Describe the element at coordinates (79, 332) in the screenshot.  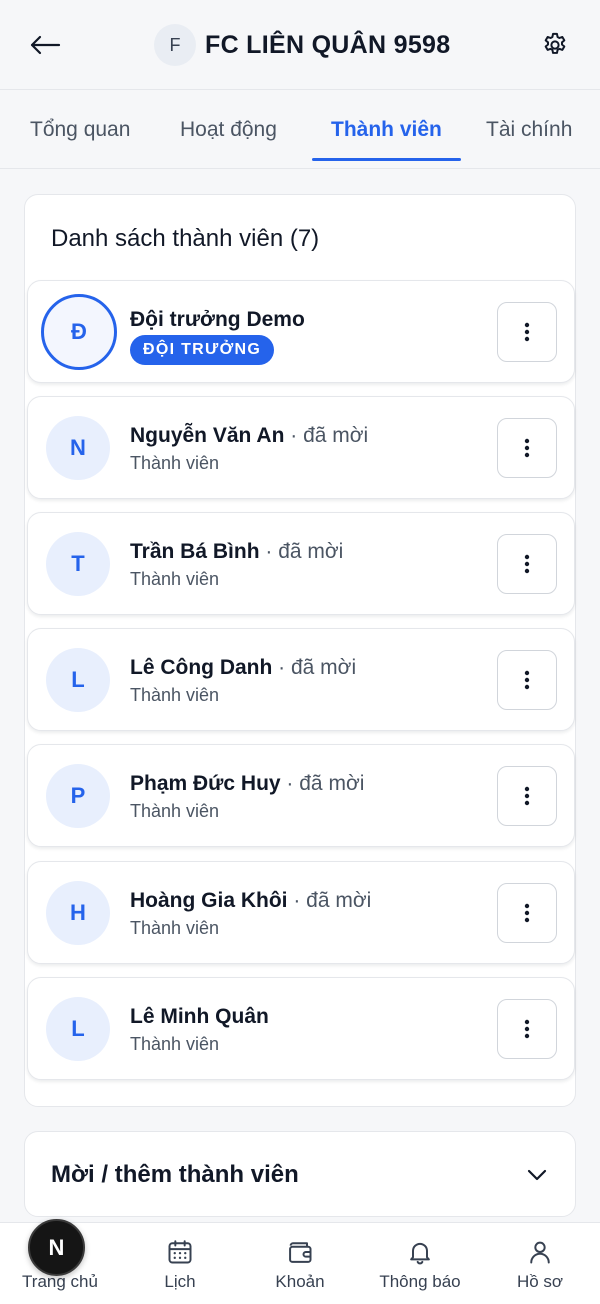
I see `avatar: Đ` at that location.